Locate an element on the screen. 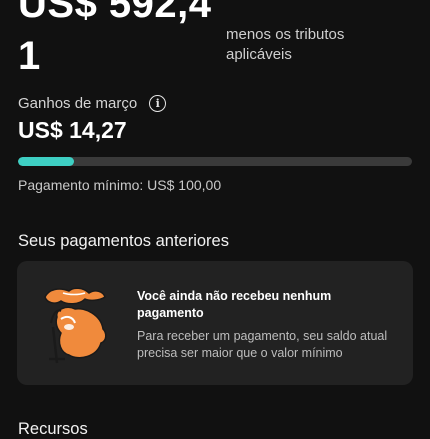 The height and width of the screenshot is (439, 430). payment-progress-fill is located at coordinates (46, 161).